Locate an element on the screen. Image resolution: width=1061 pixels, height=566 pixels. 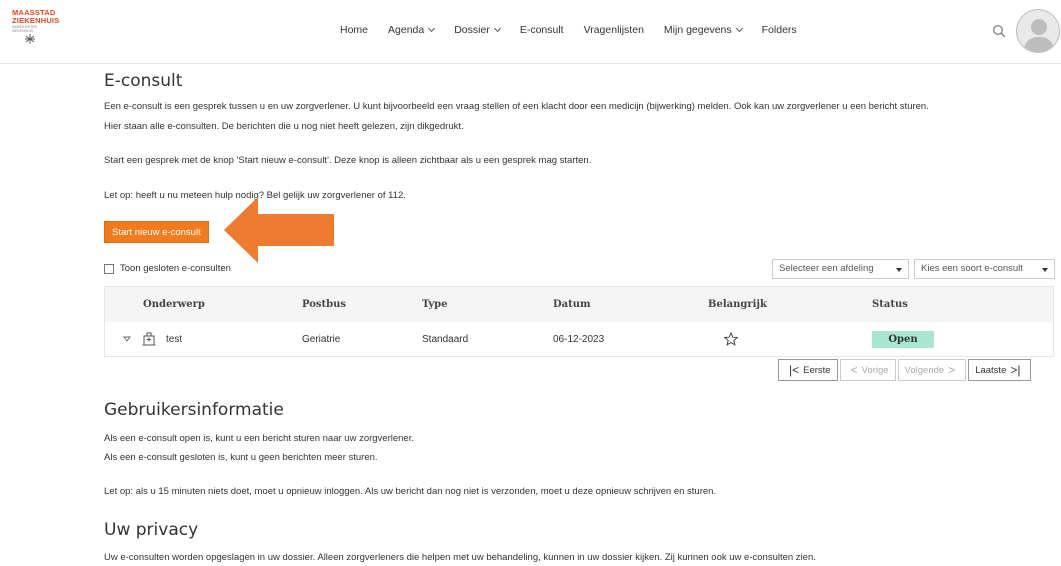
table-row: test Geriatrie Standaard 06-12-2023 Open is located at coordinates (579, 339).